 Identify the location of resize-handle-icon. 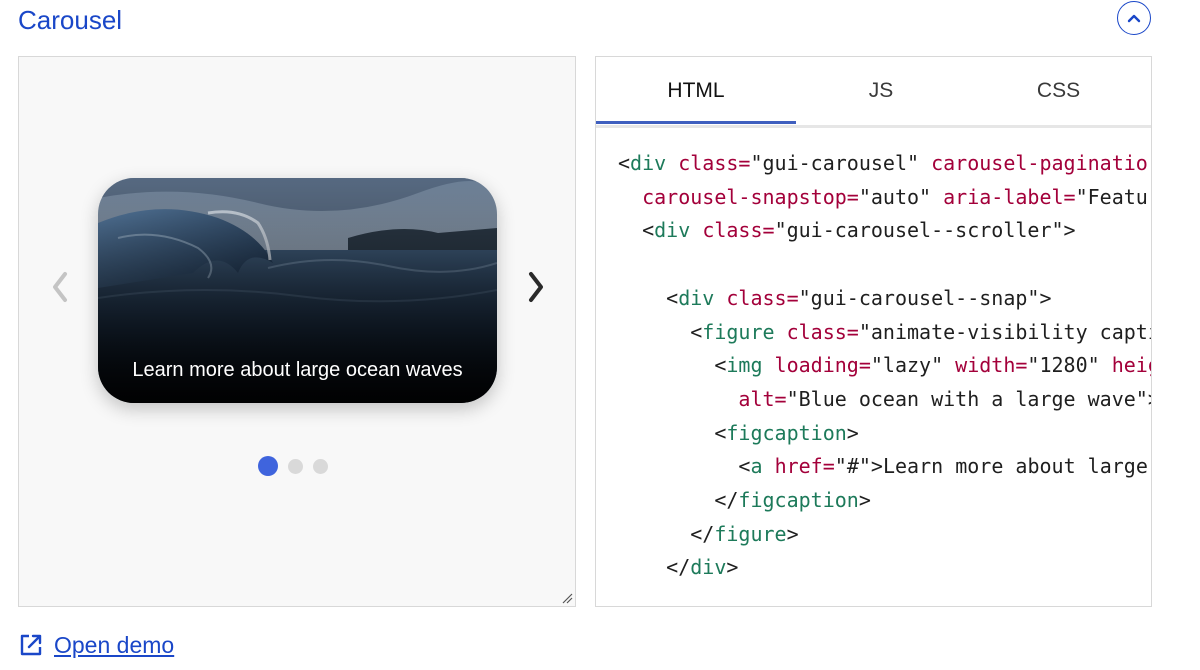
(567, 598).